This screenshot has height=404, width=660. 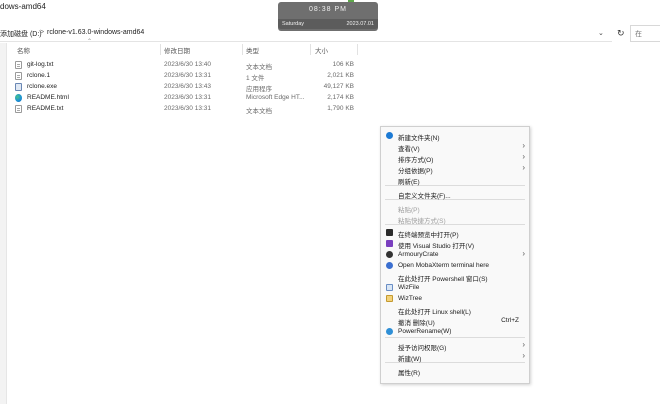 I want to click on file-name: README.html, so click(x=48, y=97).